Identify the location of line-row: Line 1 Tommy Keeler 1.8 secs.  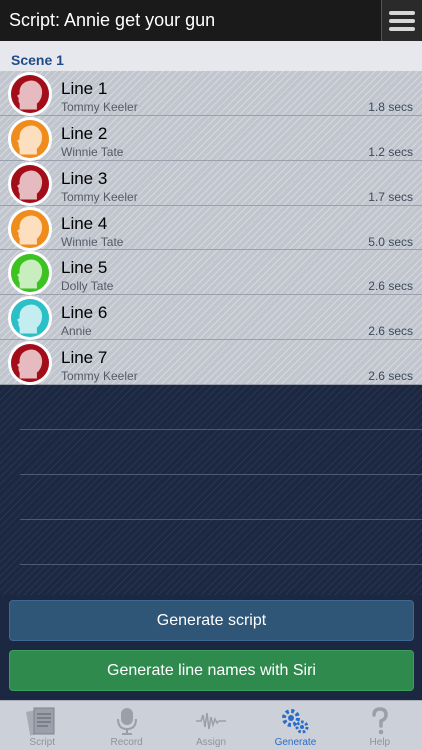
(211, 93).